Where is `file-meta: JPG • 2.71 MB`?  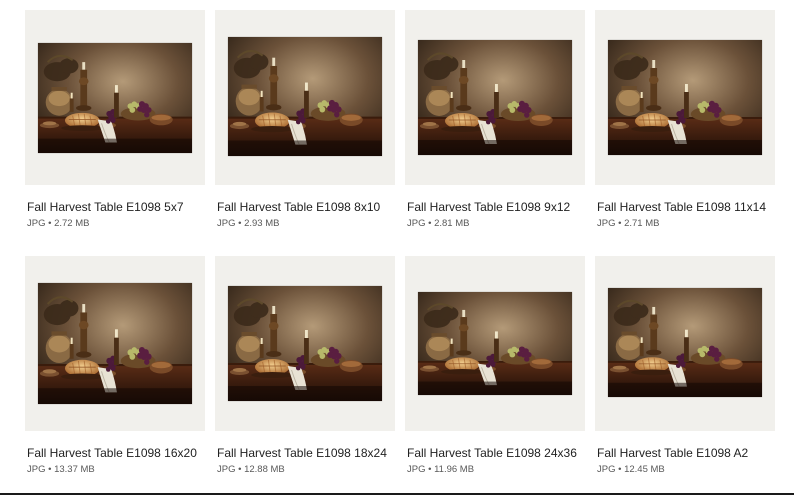 file-meta: JPG • 2.71 MB is located at coordinates (628, 223).